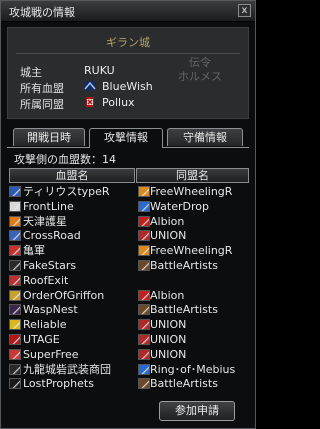  What do you see at coordinates (205, 137) in the screenshot?
I see `tab-defense-info: 守備情報` at bounding box center [205, 137].